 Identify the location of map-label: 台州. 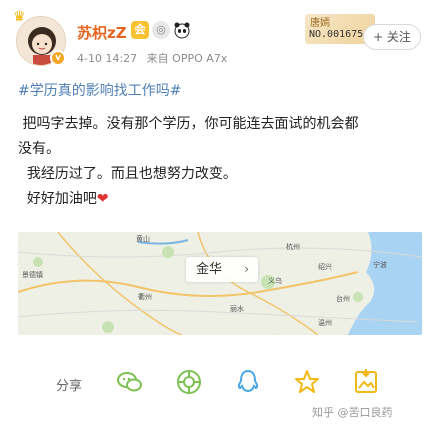
(343, 299).